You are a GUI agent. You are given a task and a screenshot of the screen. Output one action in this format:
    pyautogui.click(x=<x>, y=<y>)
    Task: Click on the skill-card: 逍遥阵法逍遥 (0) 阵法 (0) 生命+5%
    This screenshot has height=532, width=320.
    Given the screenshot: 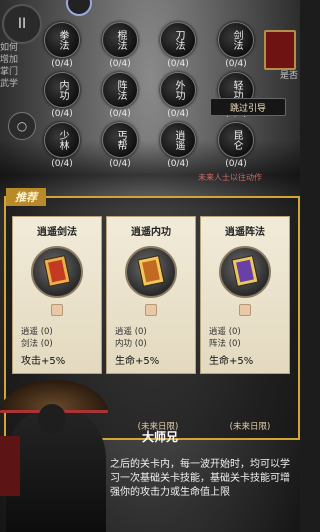 What is the action you would take?
    pyautogui.click(x=245, y=295)
    